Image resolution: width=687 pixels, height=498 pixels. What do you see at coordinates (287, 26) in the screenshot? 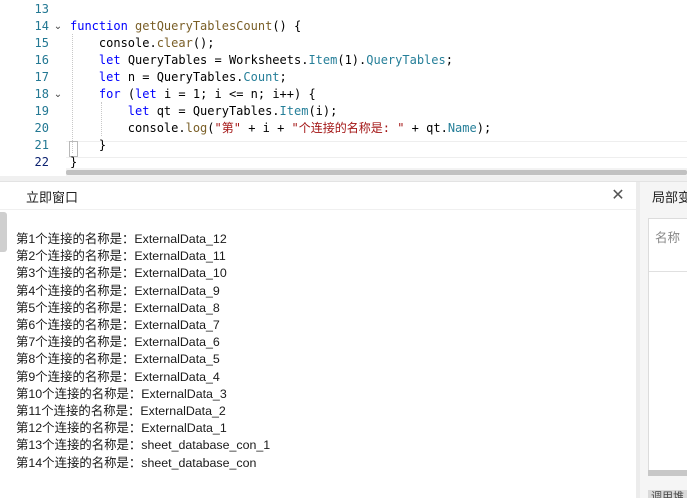
I see `code-token: () {` at bounding box center [287, 26].